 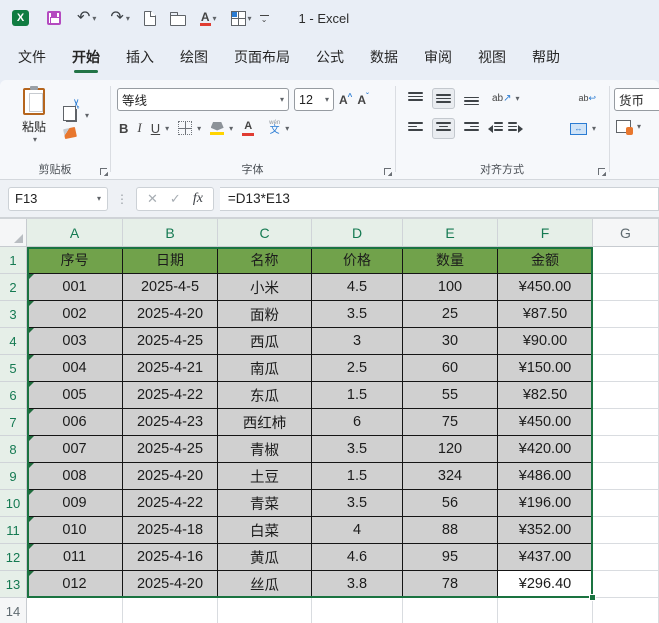 What do you see at coordinates (70, 133) in the screenshot?
I see `format-painter-icon` at bounding box center [70, 133].